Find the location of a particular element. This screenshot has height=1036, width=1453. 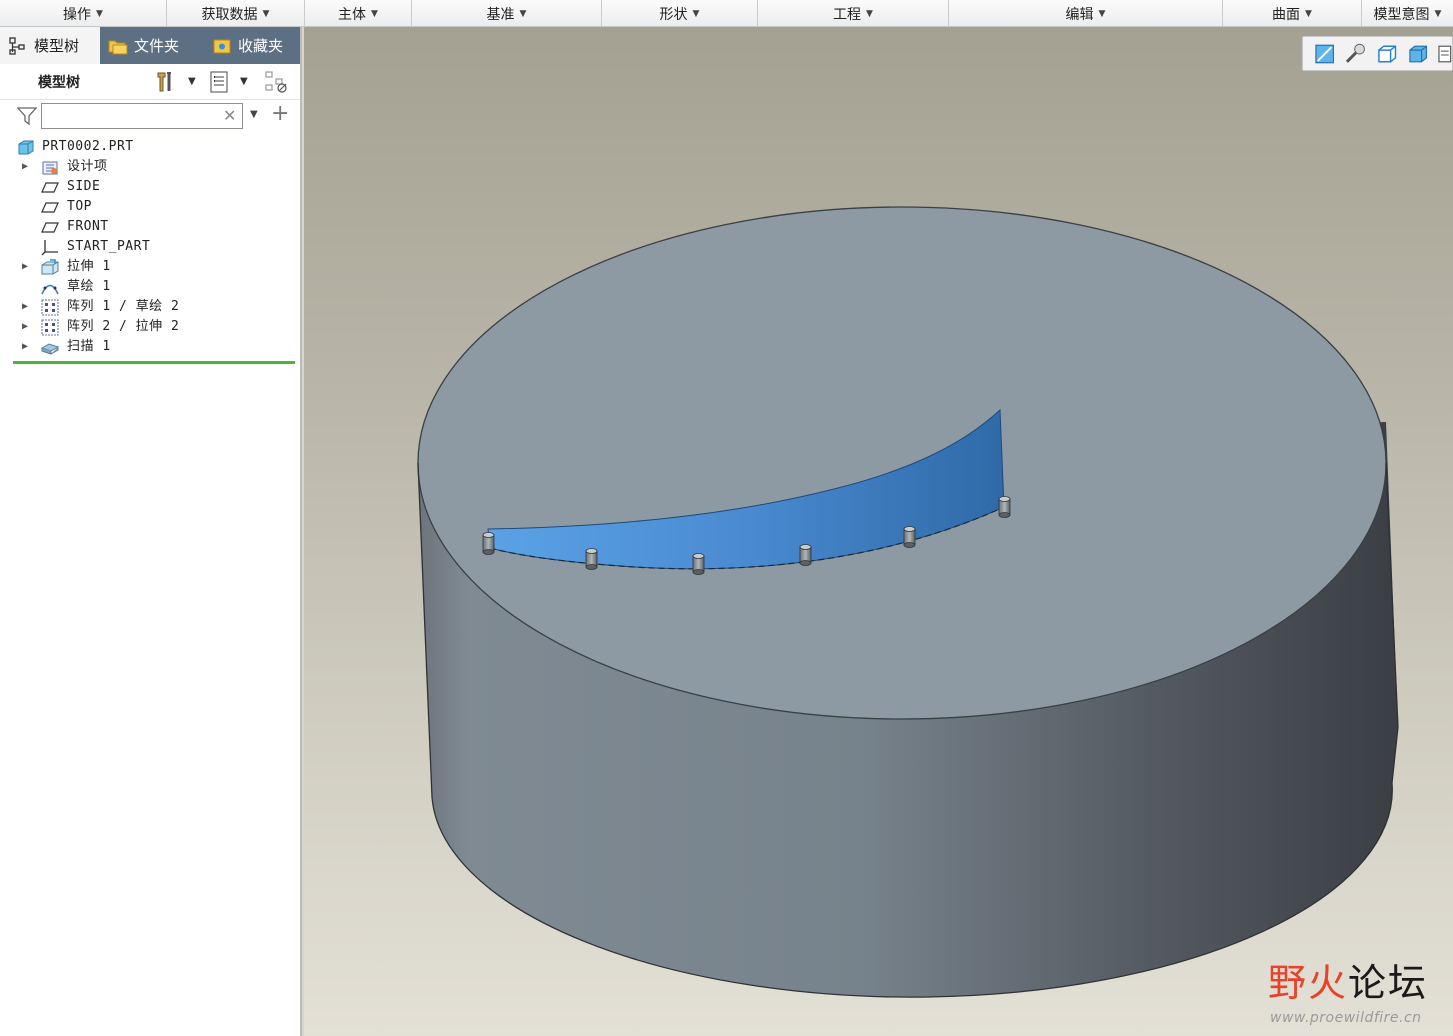

settings-tools-icon is located at coordinates (166, 82).